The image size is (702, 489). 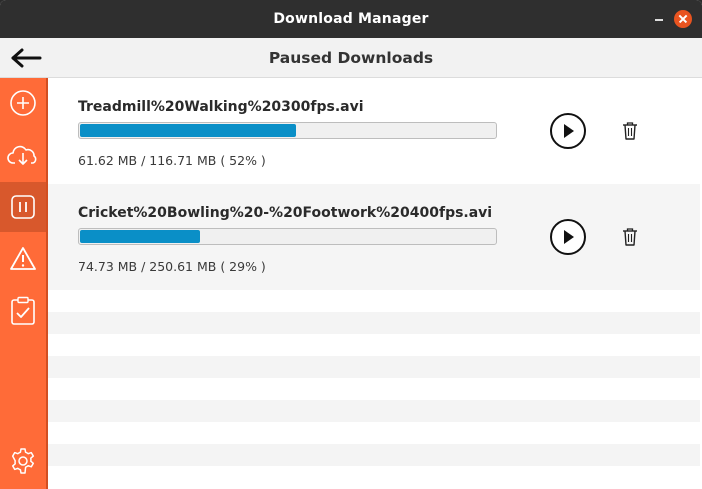 I want to click on page-title: Paused Downloads, so click(x=351, y=58).